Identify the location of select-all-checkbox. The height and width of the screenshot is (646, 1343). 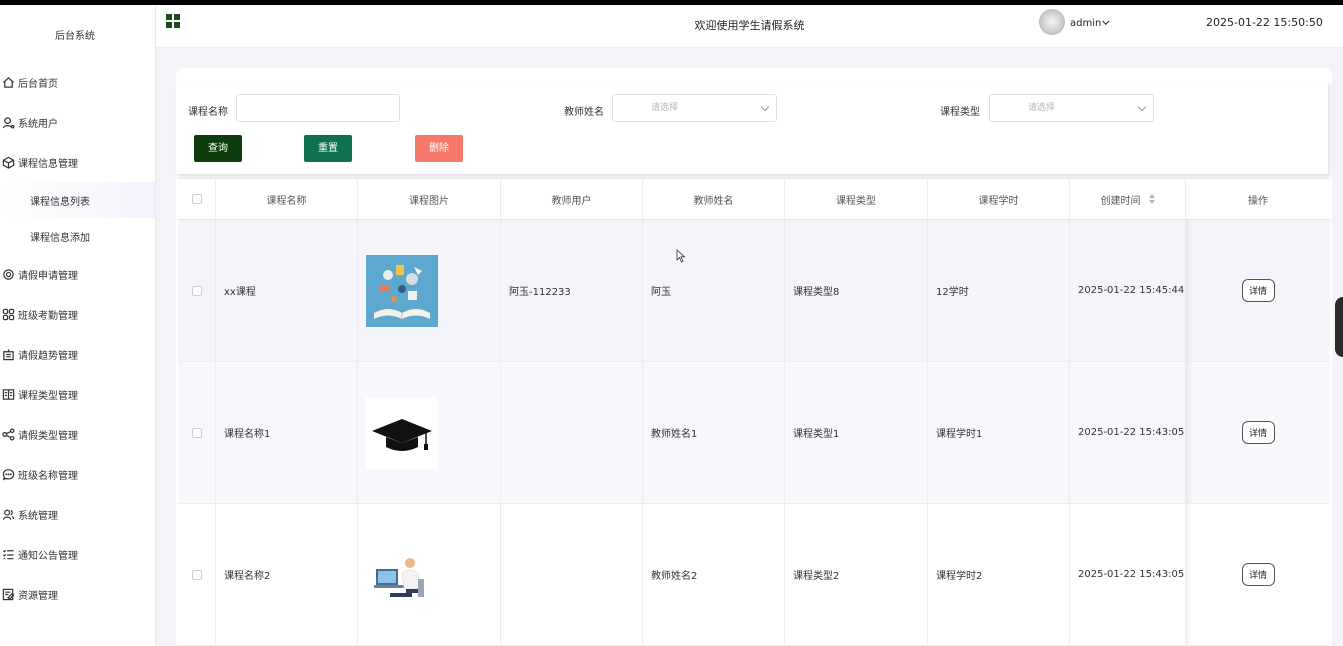
(196, 199).